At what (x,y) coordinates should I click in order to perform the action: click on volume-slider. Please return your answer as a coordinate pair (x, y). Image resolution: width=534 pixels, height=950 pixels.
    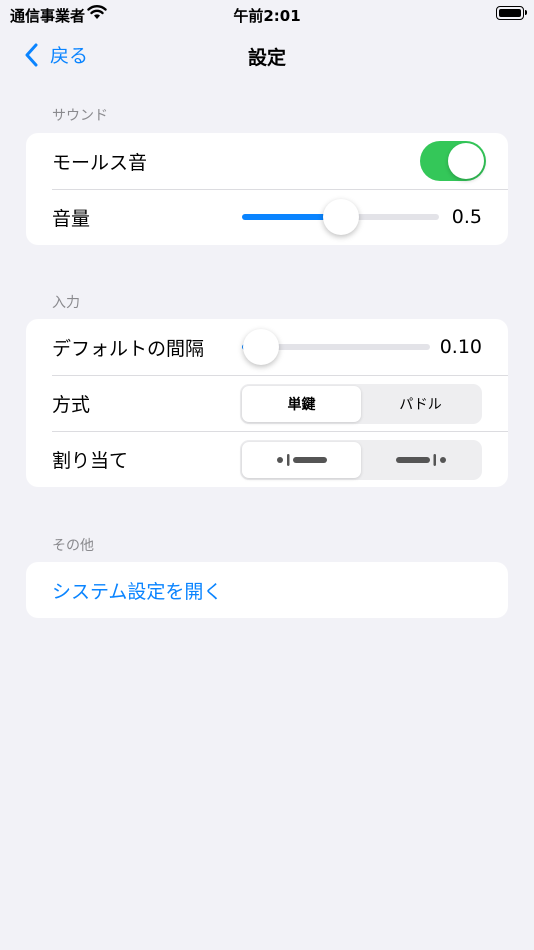
    Looking at the image, I should click on (340, 217).